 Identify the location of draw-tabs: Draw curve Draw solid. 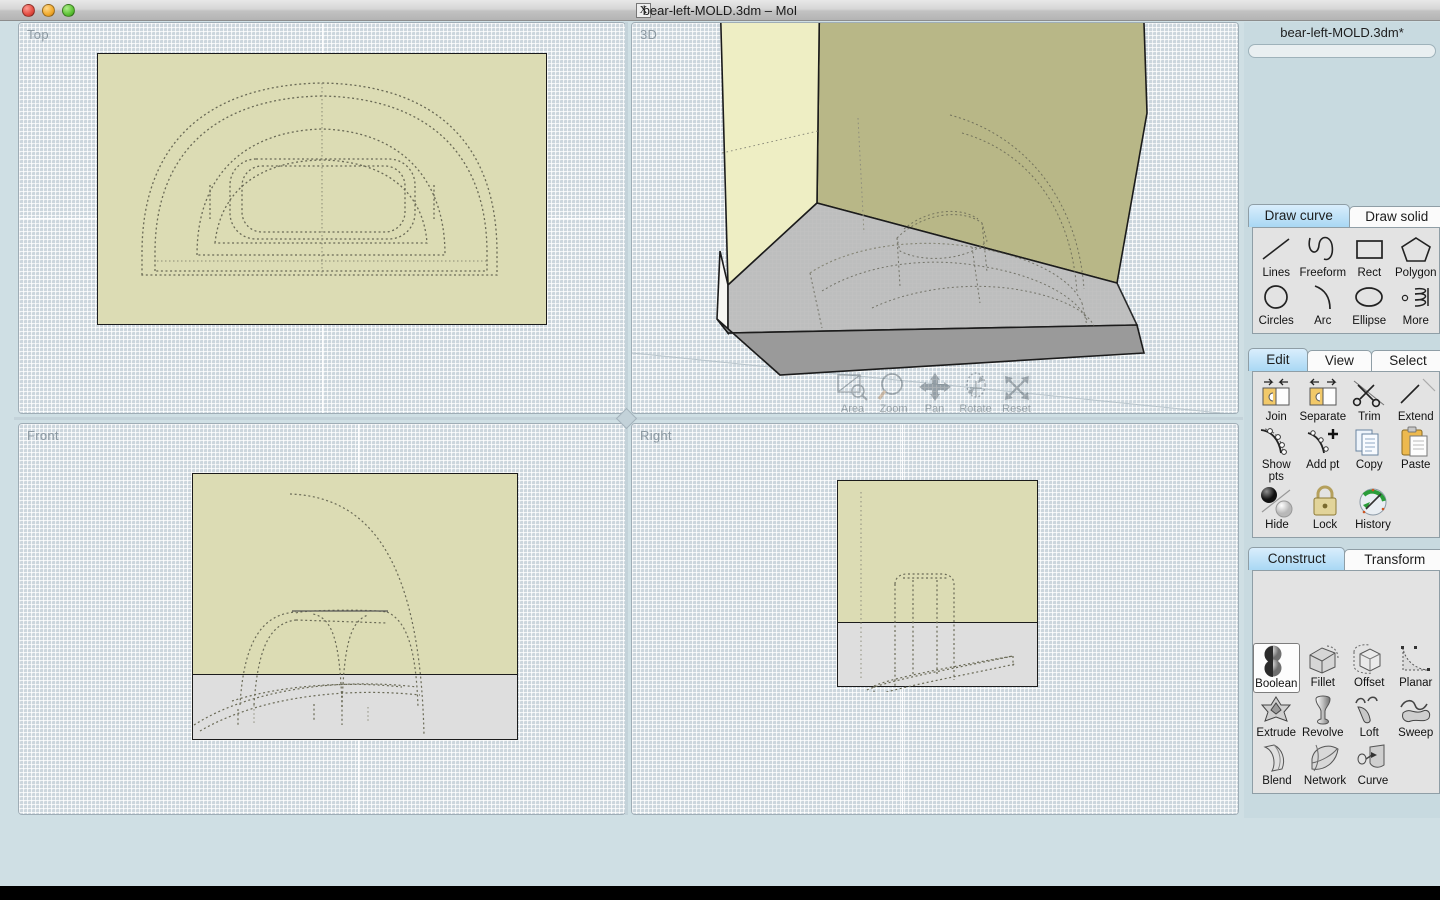
(1344, 215).